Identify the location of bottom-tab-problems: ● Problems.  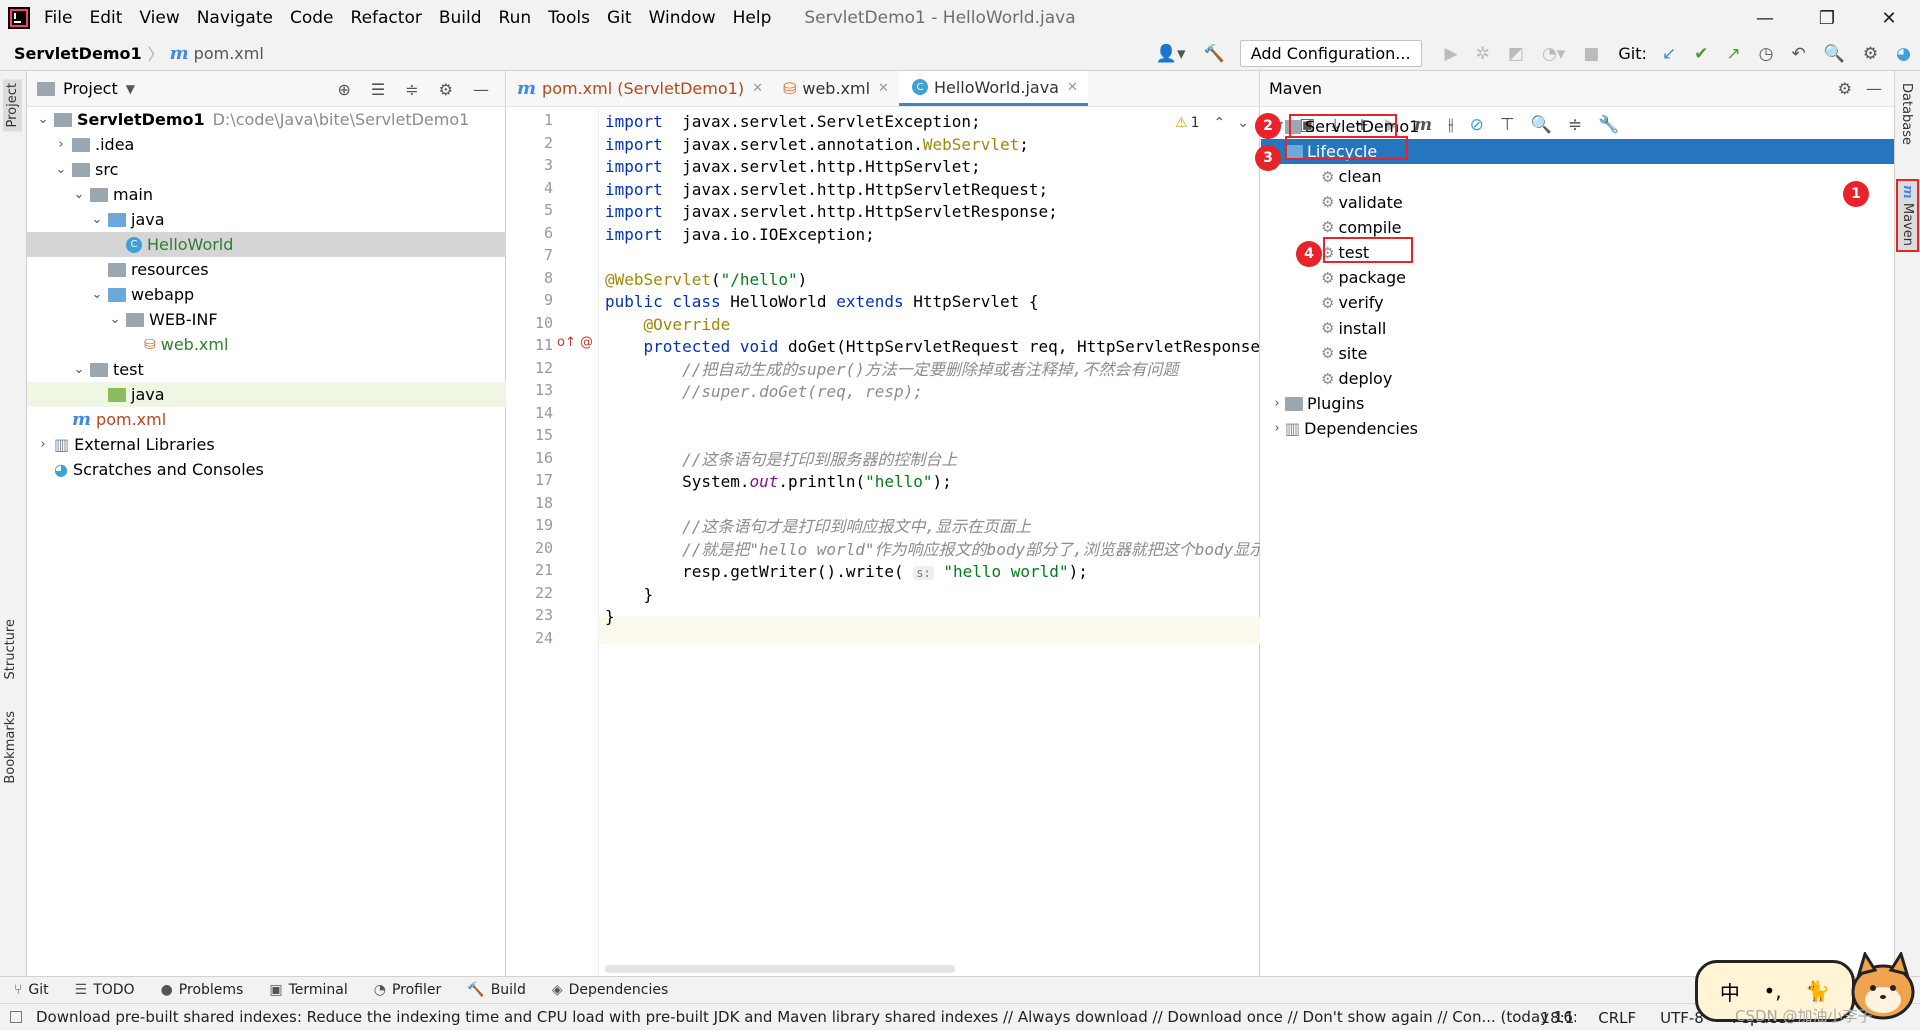
(202, 990).